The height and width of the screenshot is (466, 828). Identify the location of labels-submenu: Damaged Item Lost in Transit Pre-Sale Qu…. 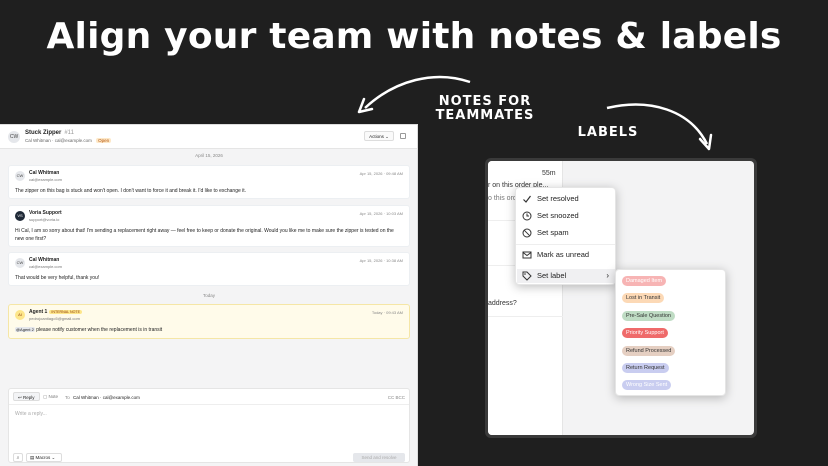
(670, 332).